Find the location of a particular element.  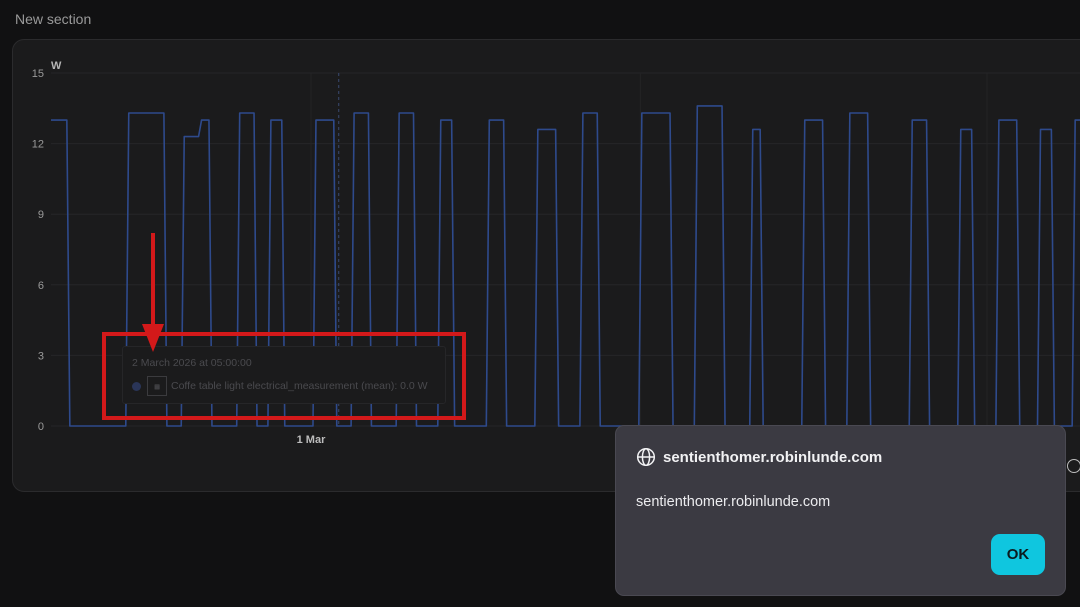

dialog-message: sentienthomer.robinlunde.com is located at coordinates (733, 502).